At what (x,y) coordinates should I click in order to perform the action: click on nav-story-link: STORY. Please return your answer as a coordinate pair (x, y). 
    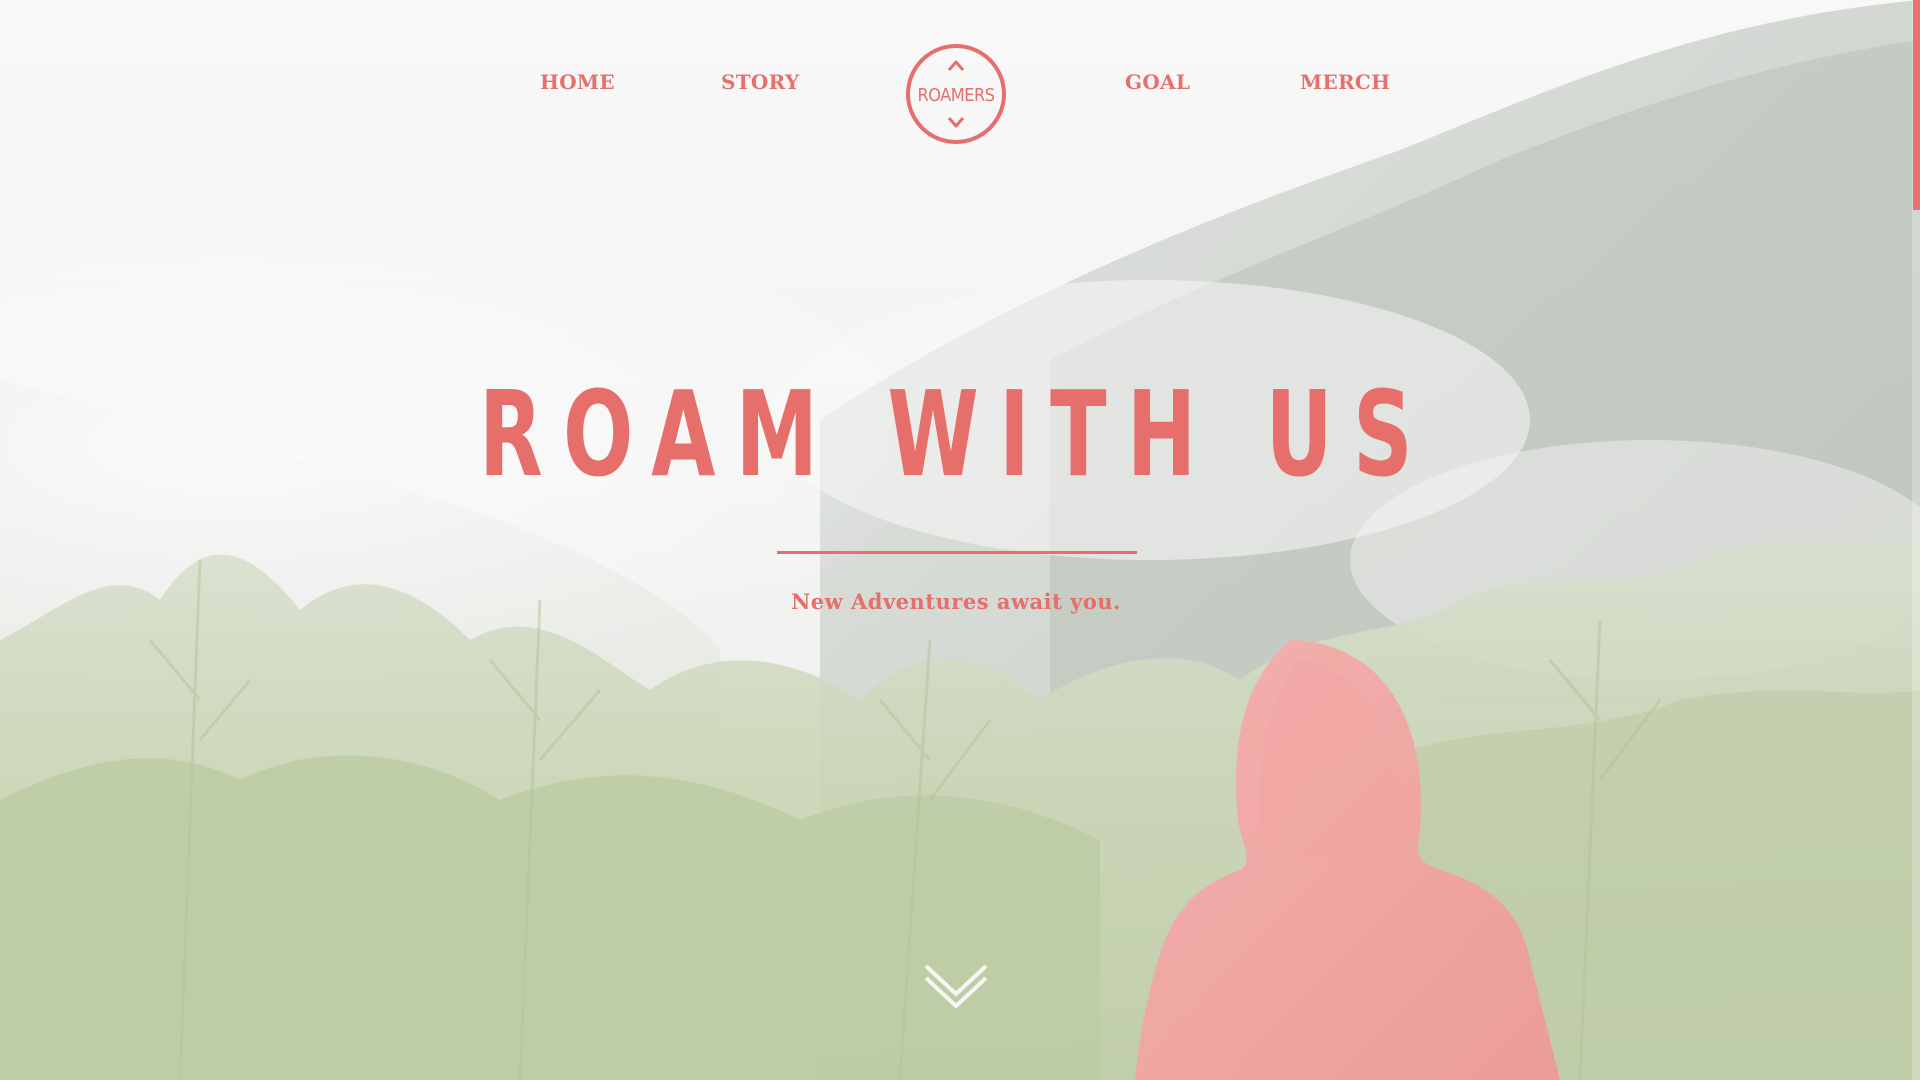
    Looking at the image, I should click on (760, 82).